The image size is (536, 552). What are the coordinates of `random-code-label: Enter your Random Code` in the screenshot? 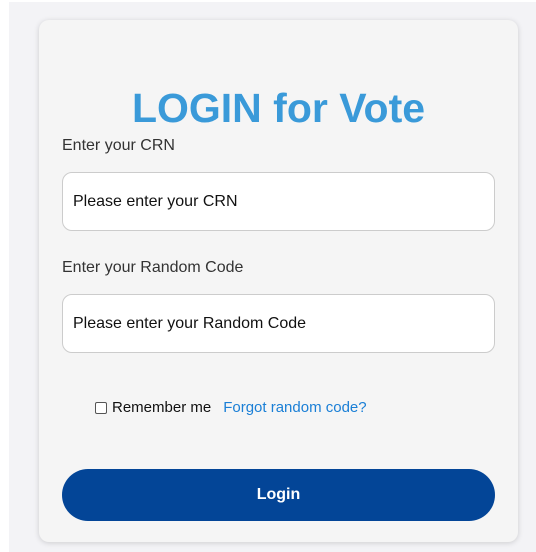 It's located at (153, 267).